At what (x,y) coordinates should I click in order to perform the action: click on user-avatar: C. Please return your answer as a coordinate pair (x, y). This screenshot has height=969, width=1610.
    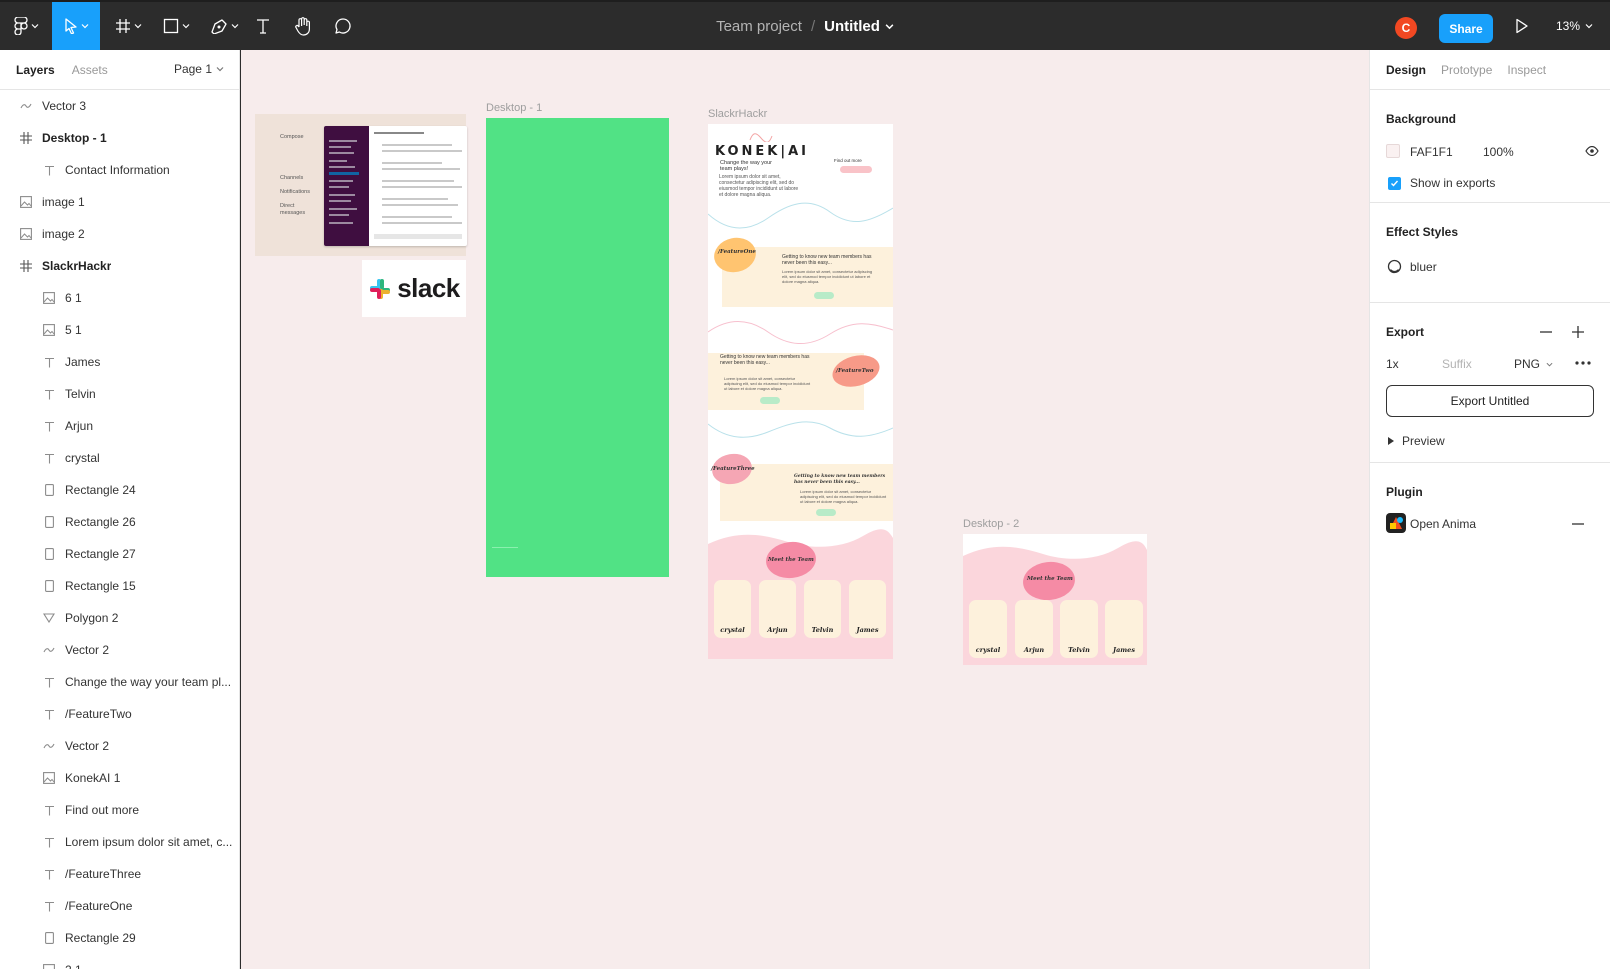
    Looking at the image, I should click on (1406, 28).